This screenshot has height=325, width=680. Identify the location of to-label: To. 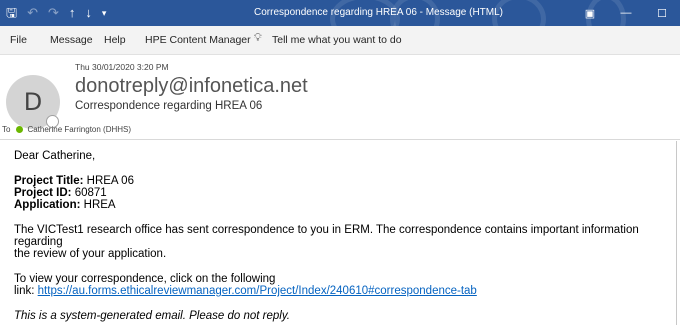
(6, 129).